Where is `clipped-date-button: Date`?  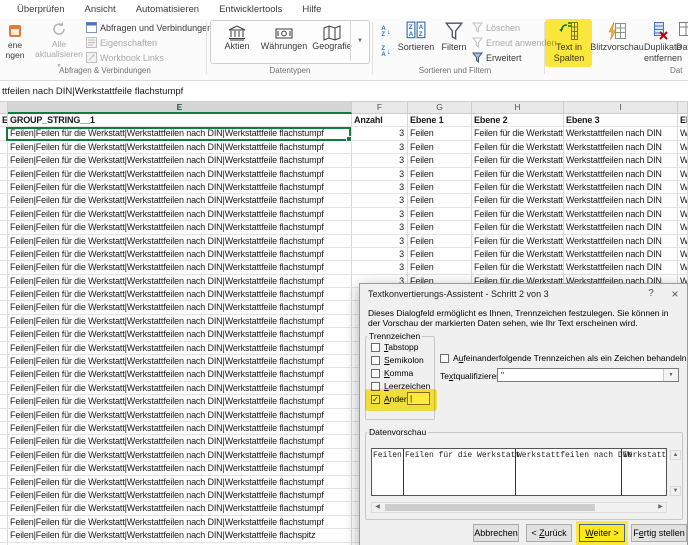
clipped-date-button: Date is located at coordinates (682, 42).